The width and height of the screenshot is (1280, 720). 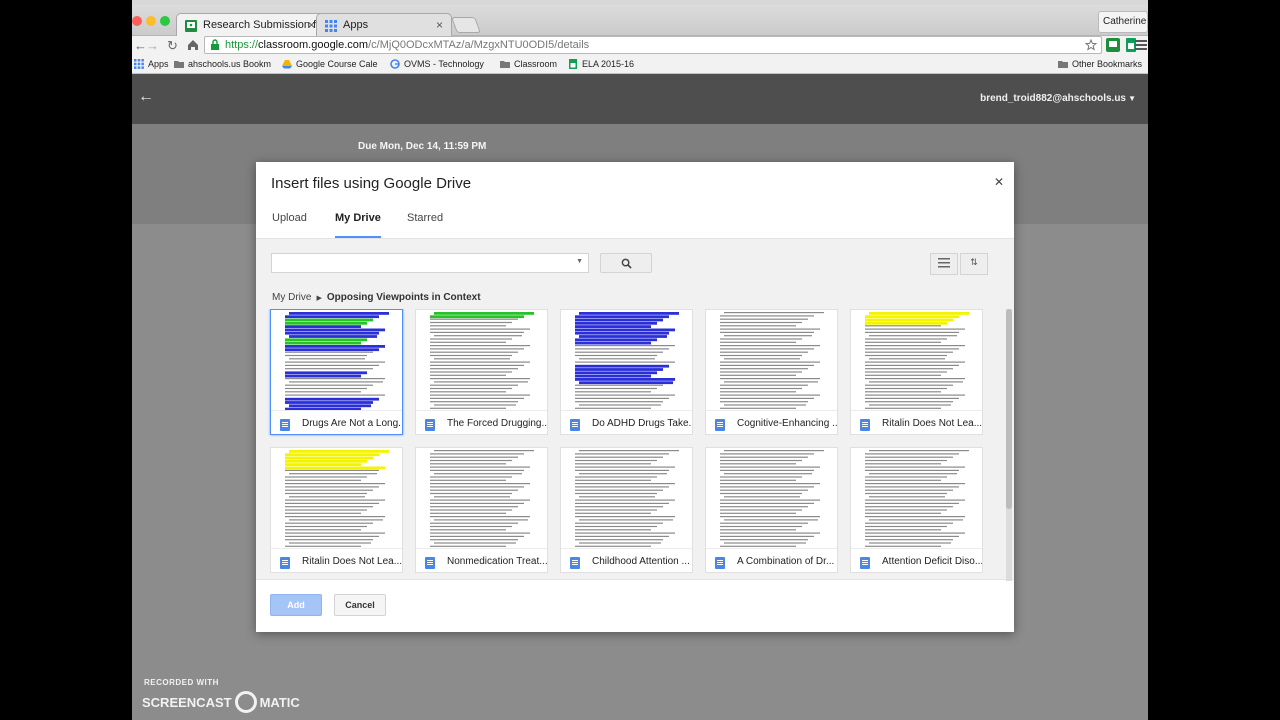 I want to click on bookmark-label: Other Bookmarks, so click(x=1107, y=64).